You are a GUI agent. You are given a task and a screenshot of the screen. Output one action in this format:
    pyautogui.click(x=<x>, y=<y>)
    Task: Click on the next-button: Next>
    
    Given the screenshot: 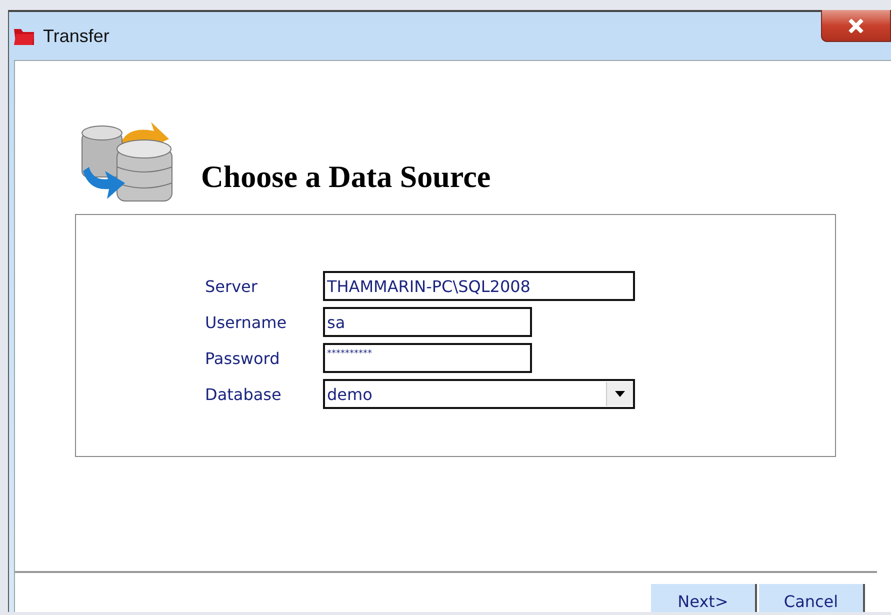 What is the action you would take?
    pyautogui.click(x=704, y=598)
    